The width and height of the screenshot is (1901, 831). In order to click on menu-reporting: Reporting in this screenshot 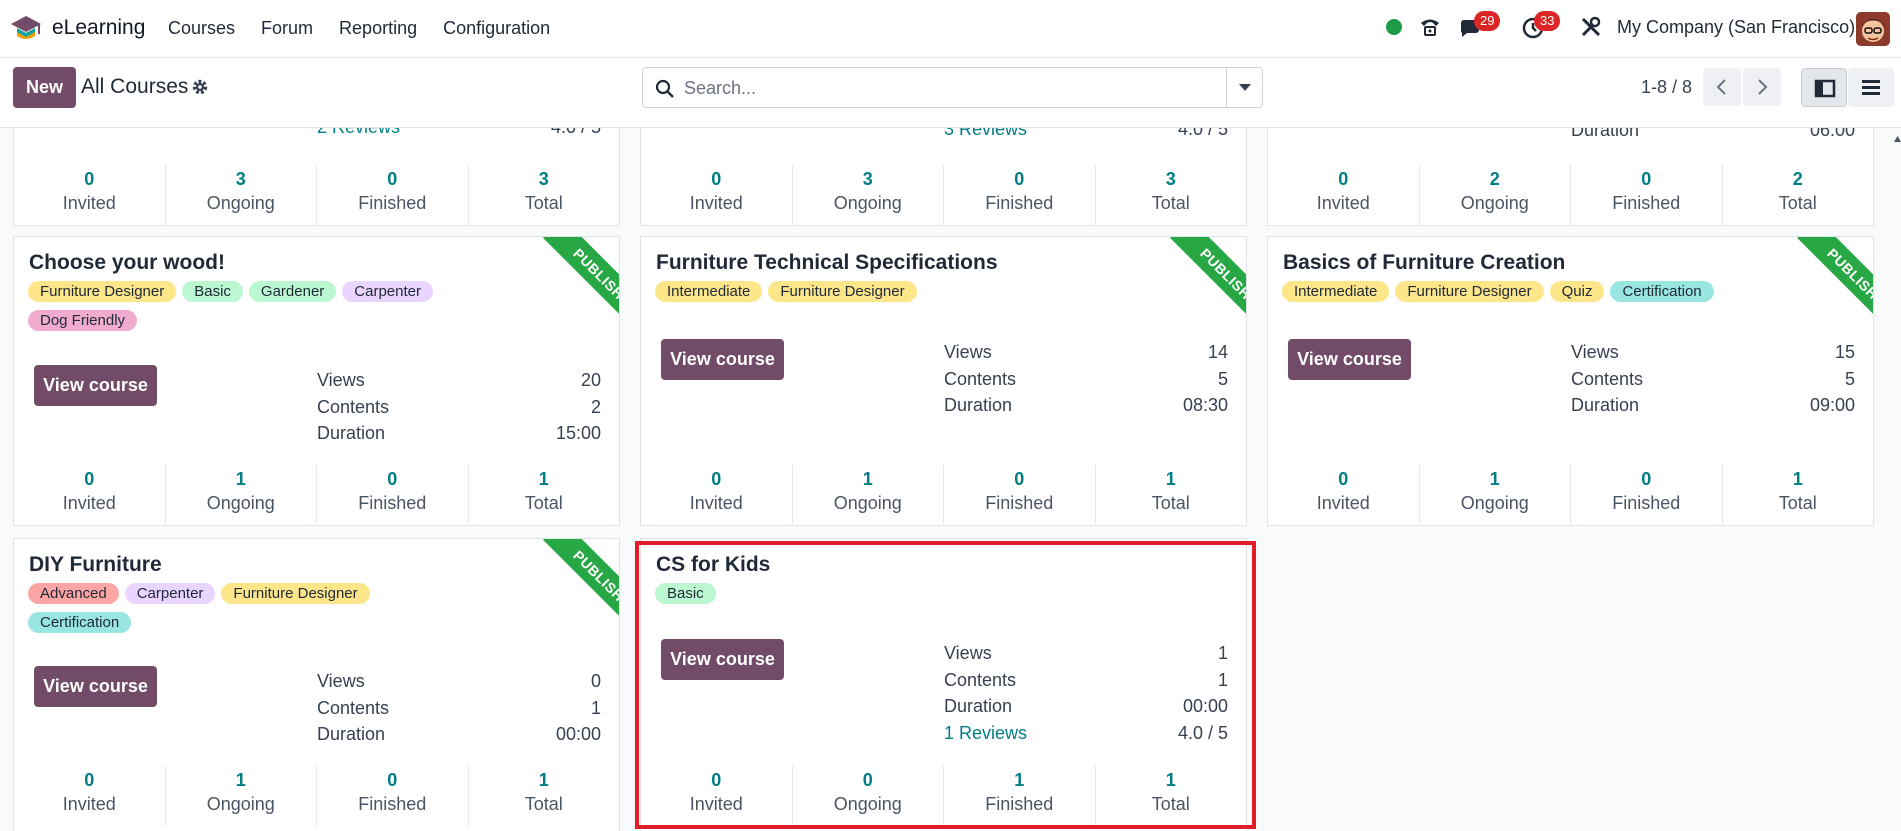, I will do `click(378, 28)`.